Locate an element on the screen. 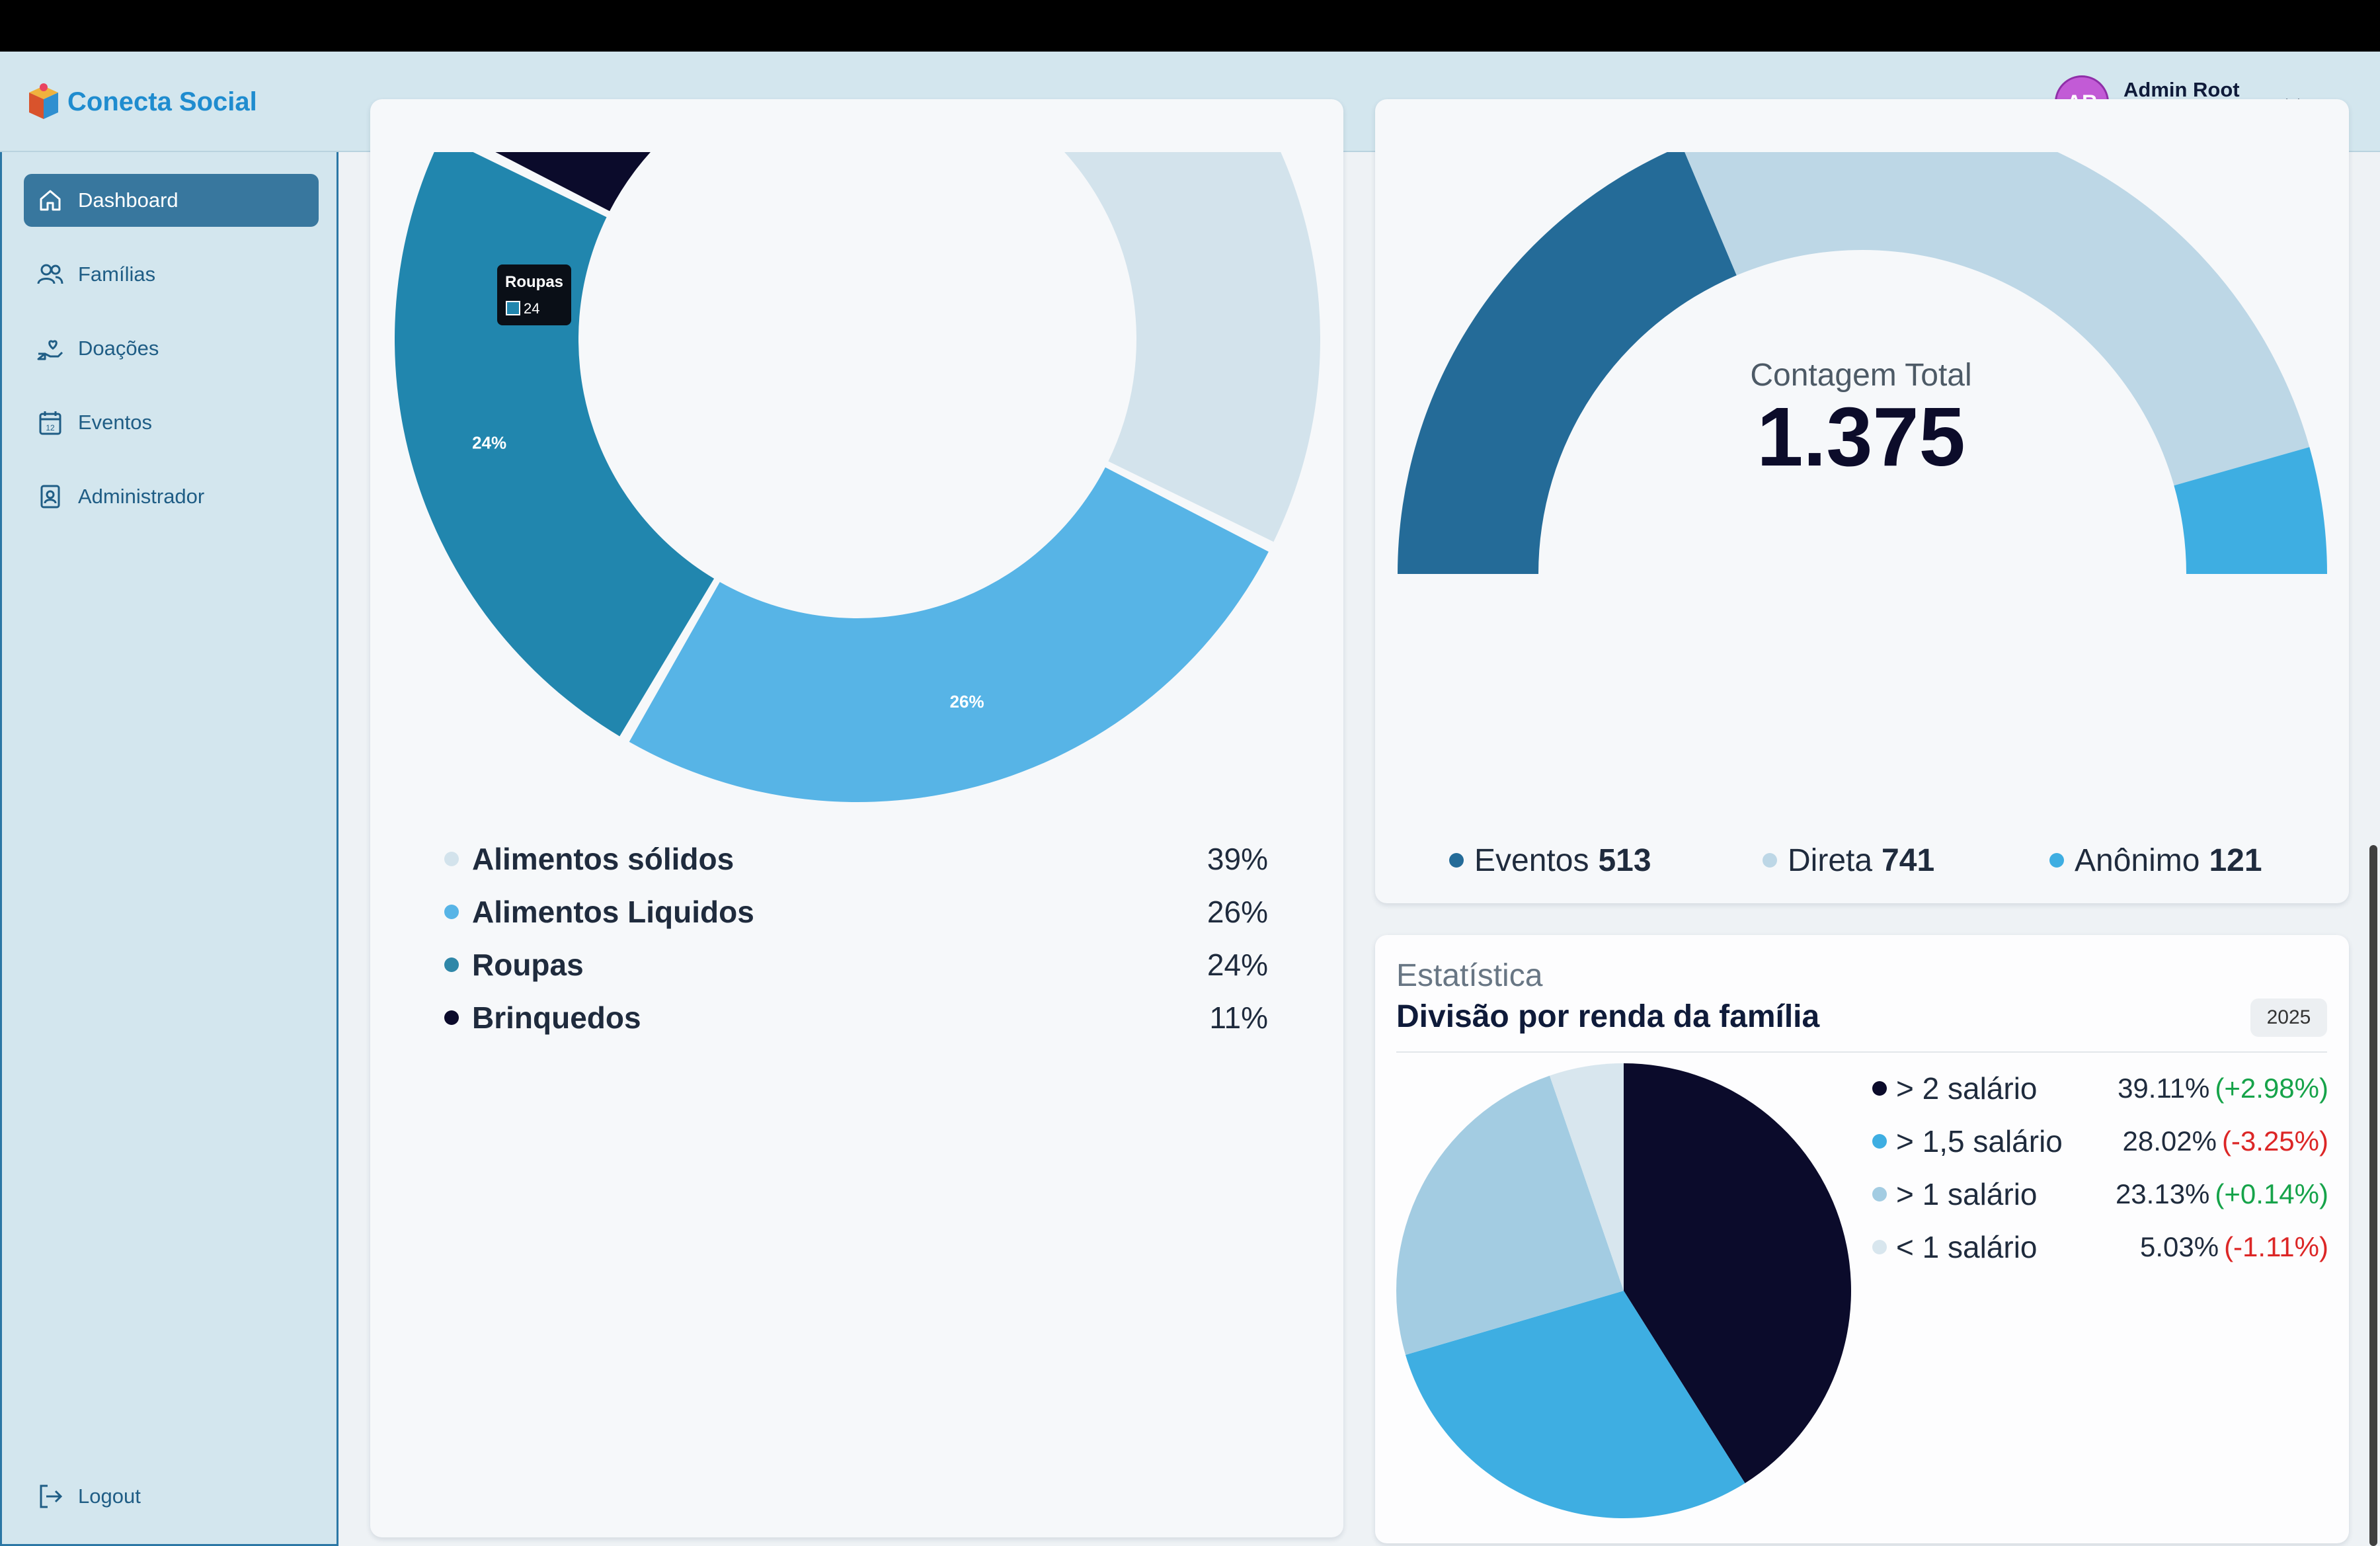  gauge-caption: Contagem Total is located at coordinates (1861, 375).